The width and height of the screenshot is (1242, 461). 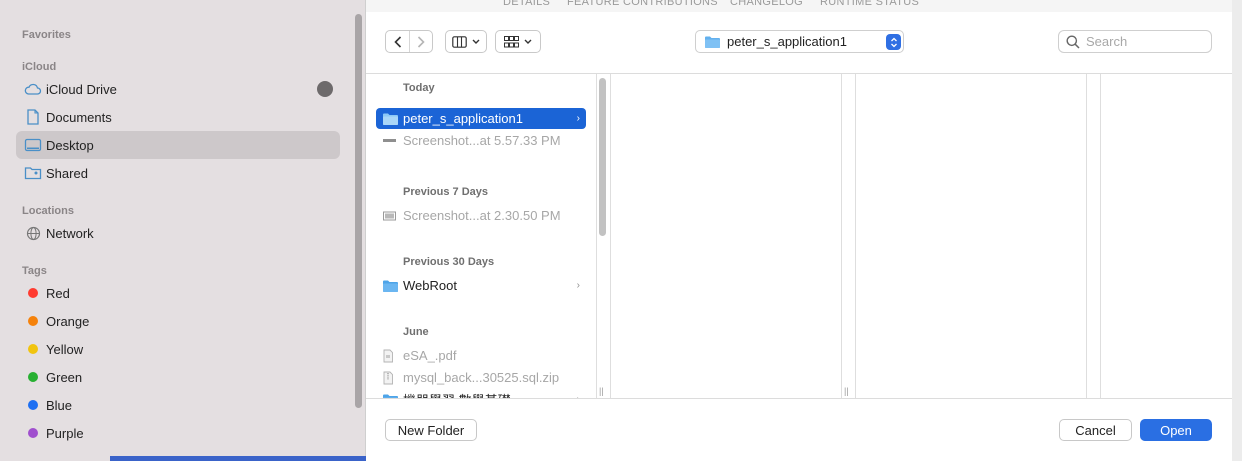 I want to click on sidebar-item-network: Network, so click(x=178, y=233).